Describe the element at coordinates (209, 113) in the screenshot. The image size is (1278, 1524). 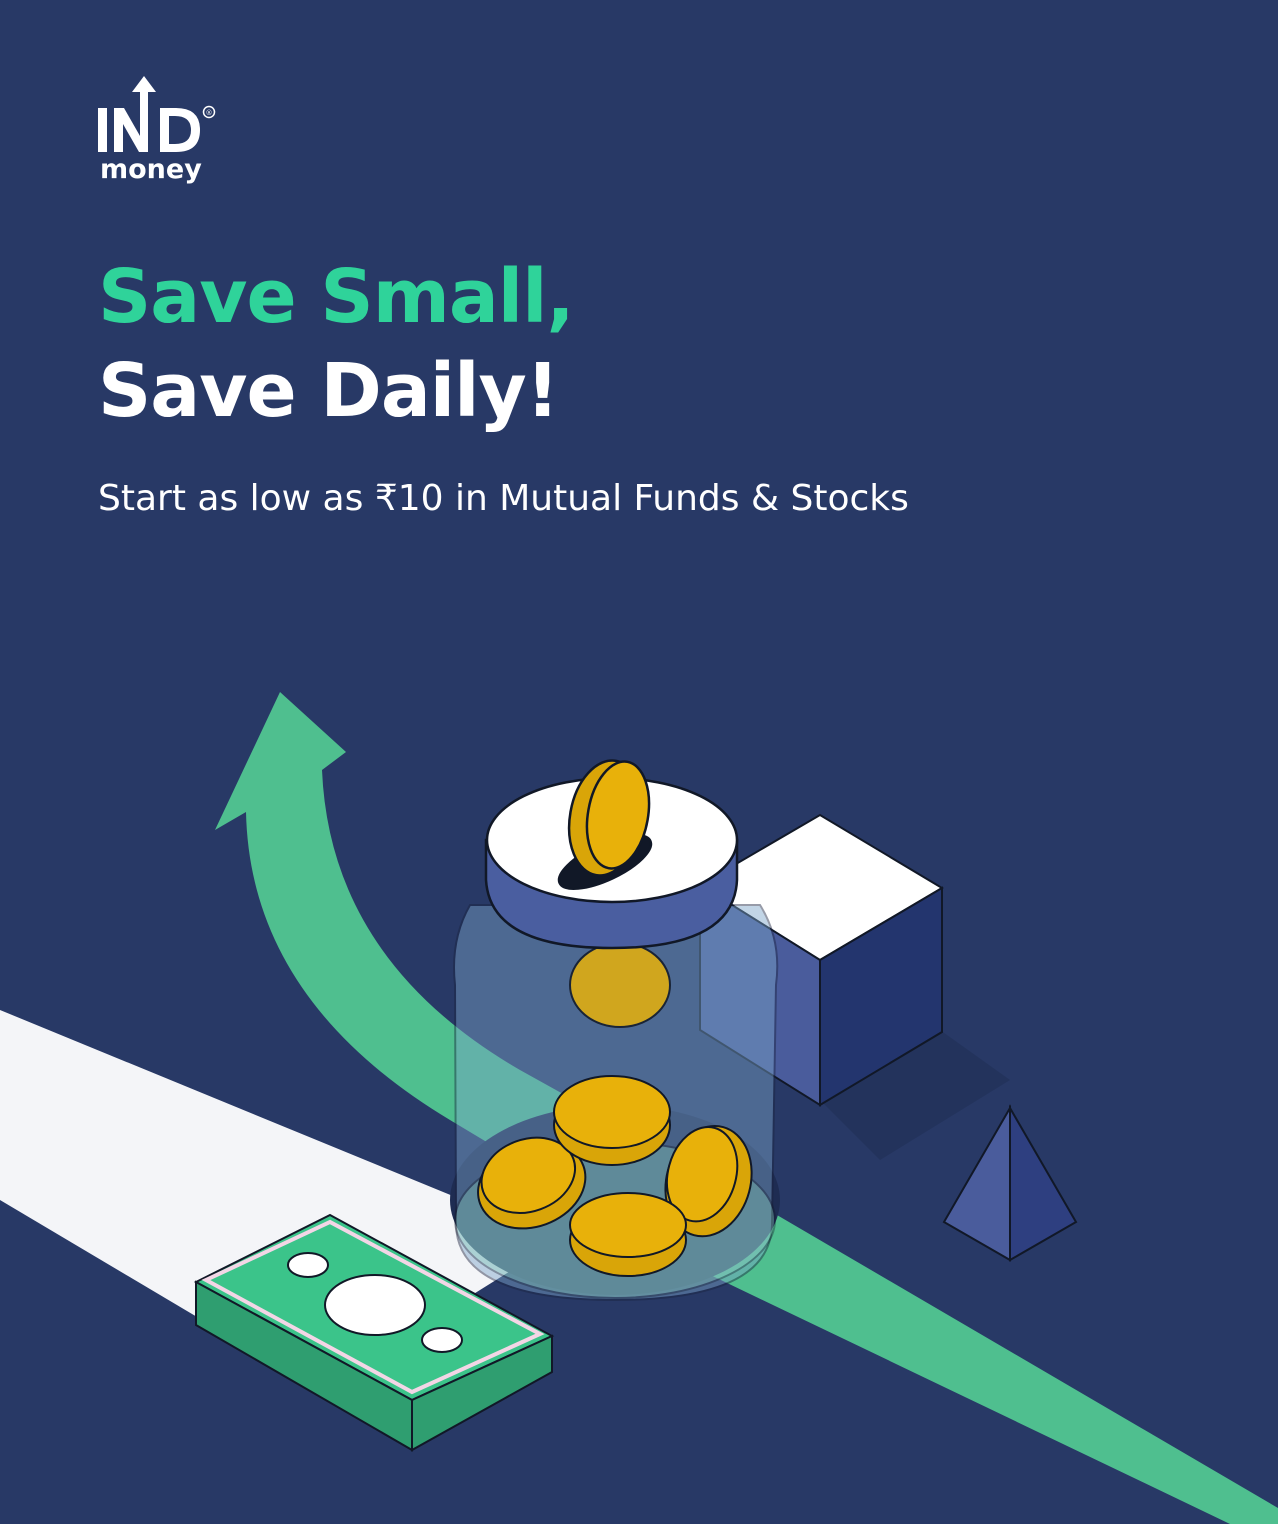
I see `registered-mark: ®` at that location.